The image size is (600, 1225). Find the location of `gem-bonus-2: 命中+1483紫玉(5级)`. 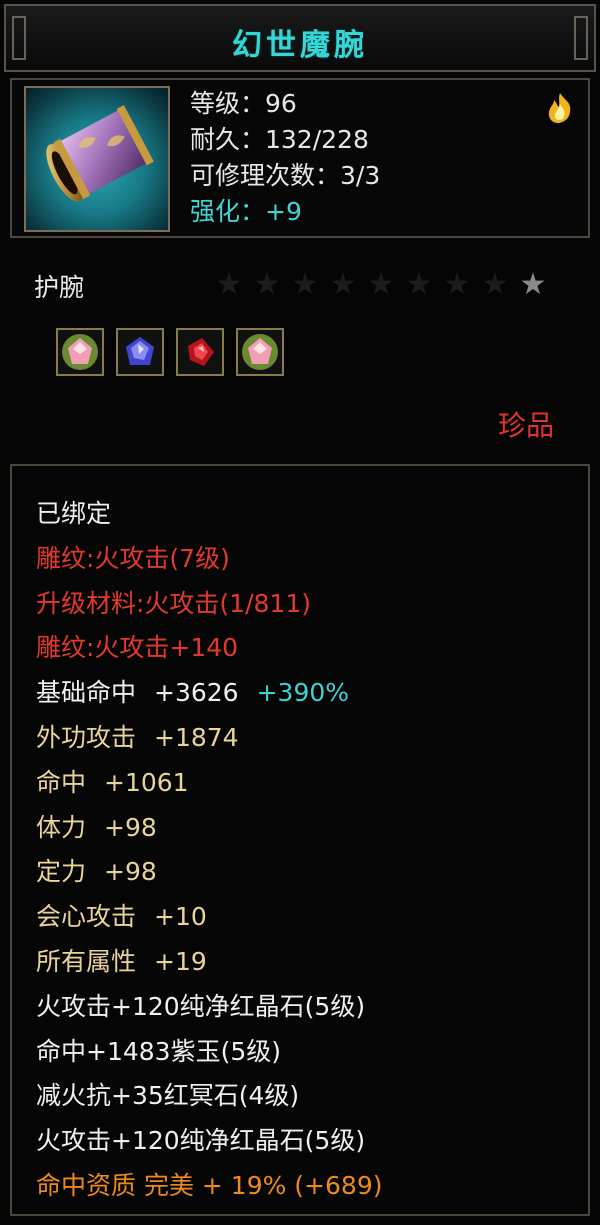

gem-bonus-2: 命中+1483紫玉(5级) is located at coordinates (158, 1051).